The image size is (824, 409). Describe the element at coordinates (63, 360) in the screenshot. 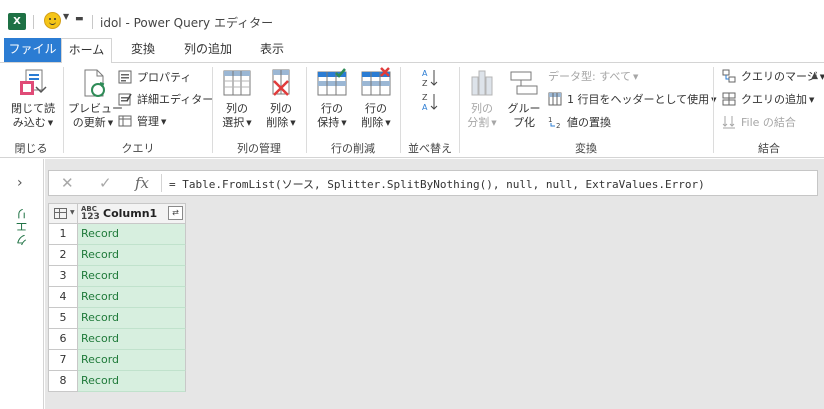

I see `row-number: 7` at that location.